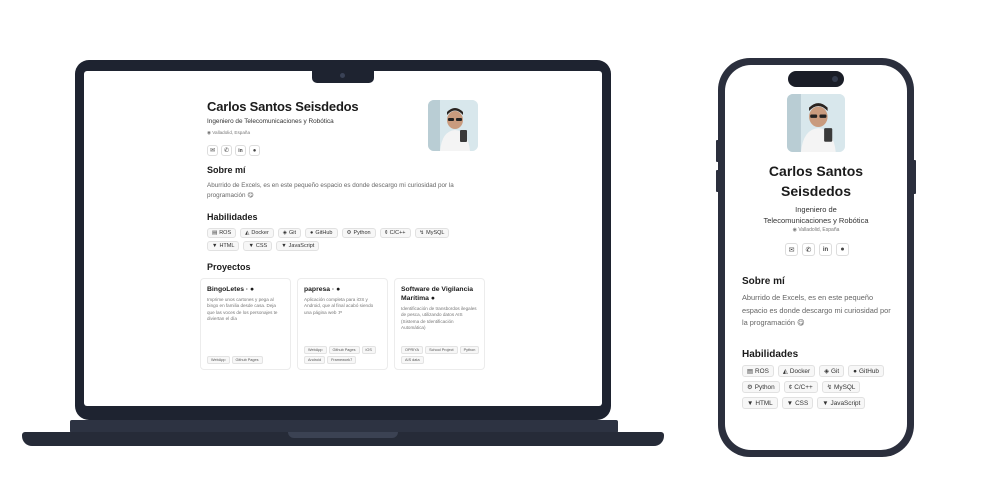  I want to click on location-pin-icon: ◉, so click(209, 132).